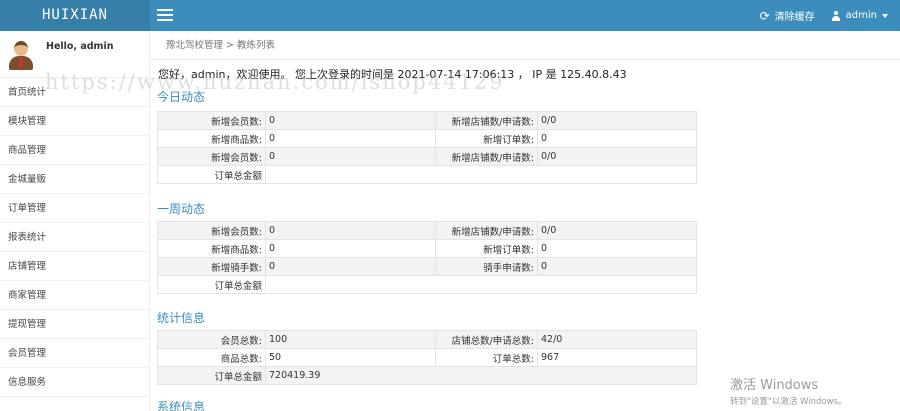 The image size is (900, 411). What do you see at coordinates (74, 208) in the screenshot?
I see `sidebar-item-orders: 订单管理` at bounding box center [74, 208].